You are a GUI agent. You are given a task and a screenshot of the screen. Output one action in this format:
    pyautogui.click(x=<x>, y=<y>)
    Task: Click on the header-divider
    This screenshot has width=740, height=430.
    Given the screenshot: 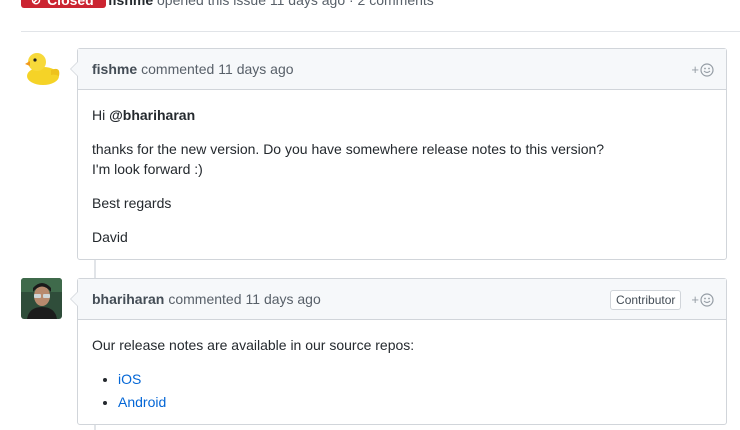 What is the action you would take?
    pyautogui.click(x=380, y=31)
    